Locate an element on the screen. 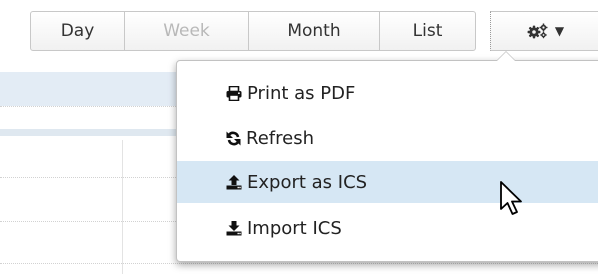 Image resolution: width=598 pixels, height=274 pixels. gears-icon is located at coordinates (537, 31).